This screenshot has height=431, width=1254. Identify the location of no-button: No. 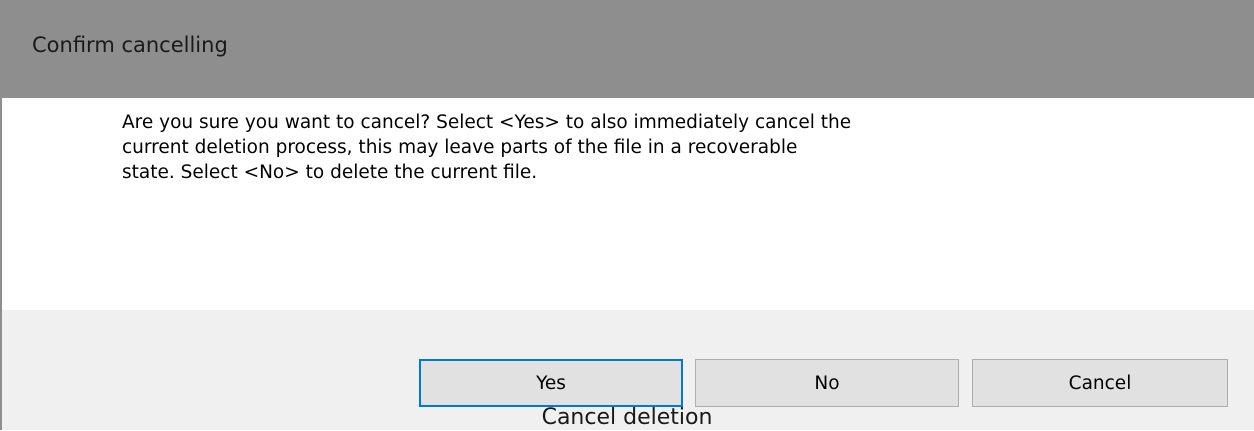
(827, 383).